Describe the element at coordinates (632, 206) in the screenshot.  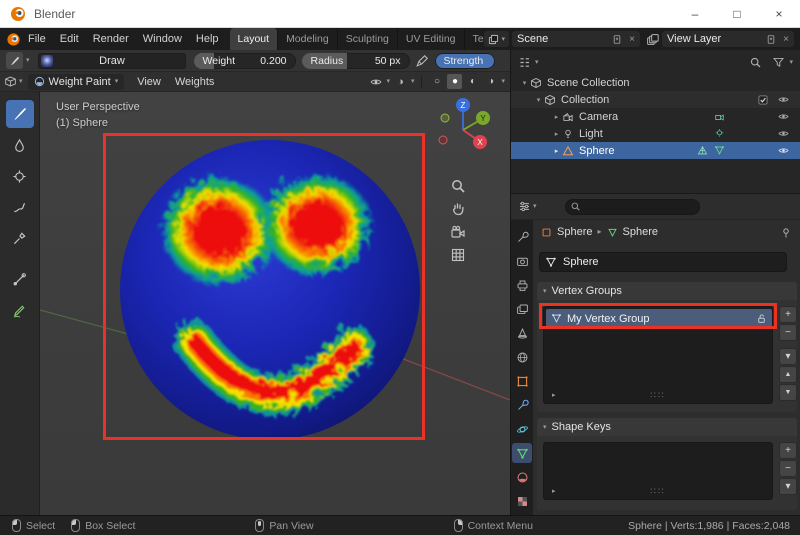
I see `properties-search-input` at that location.